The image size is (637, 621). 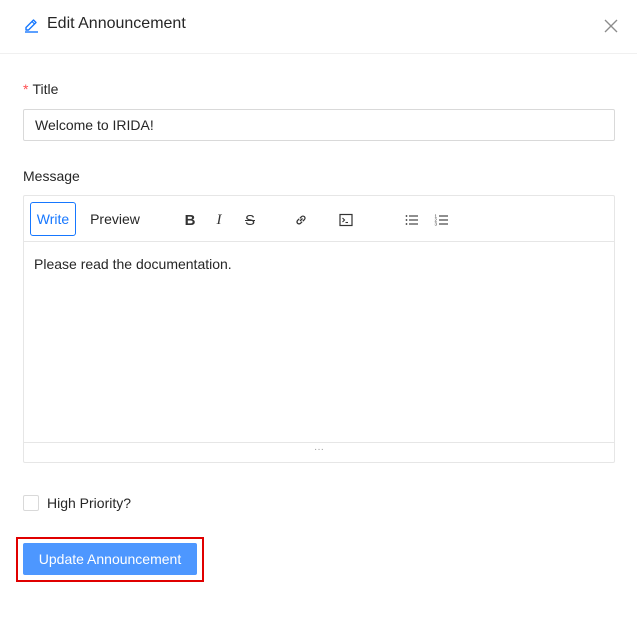 I want to click on update-announcement-button: Update Announcement, so click(x=110, y=559).